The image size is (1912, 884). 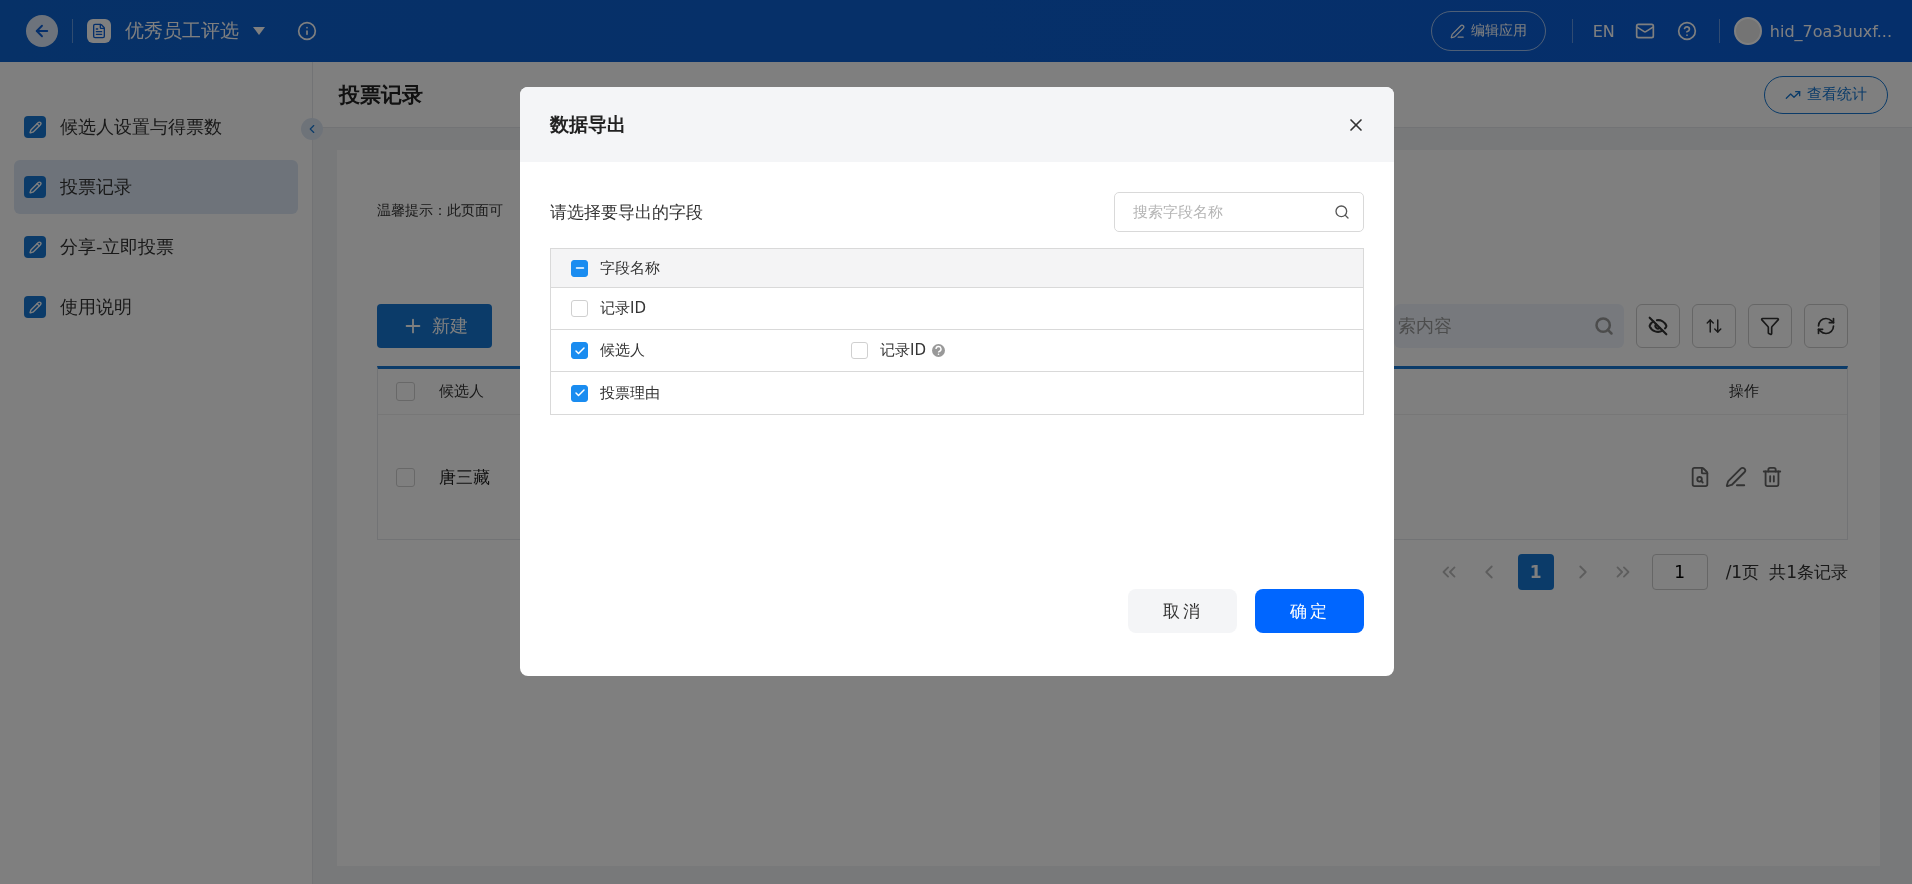 I want to click on sort-icon, so click(x=1714, y=326).